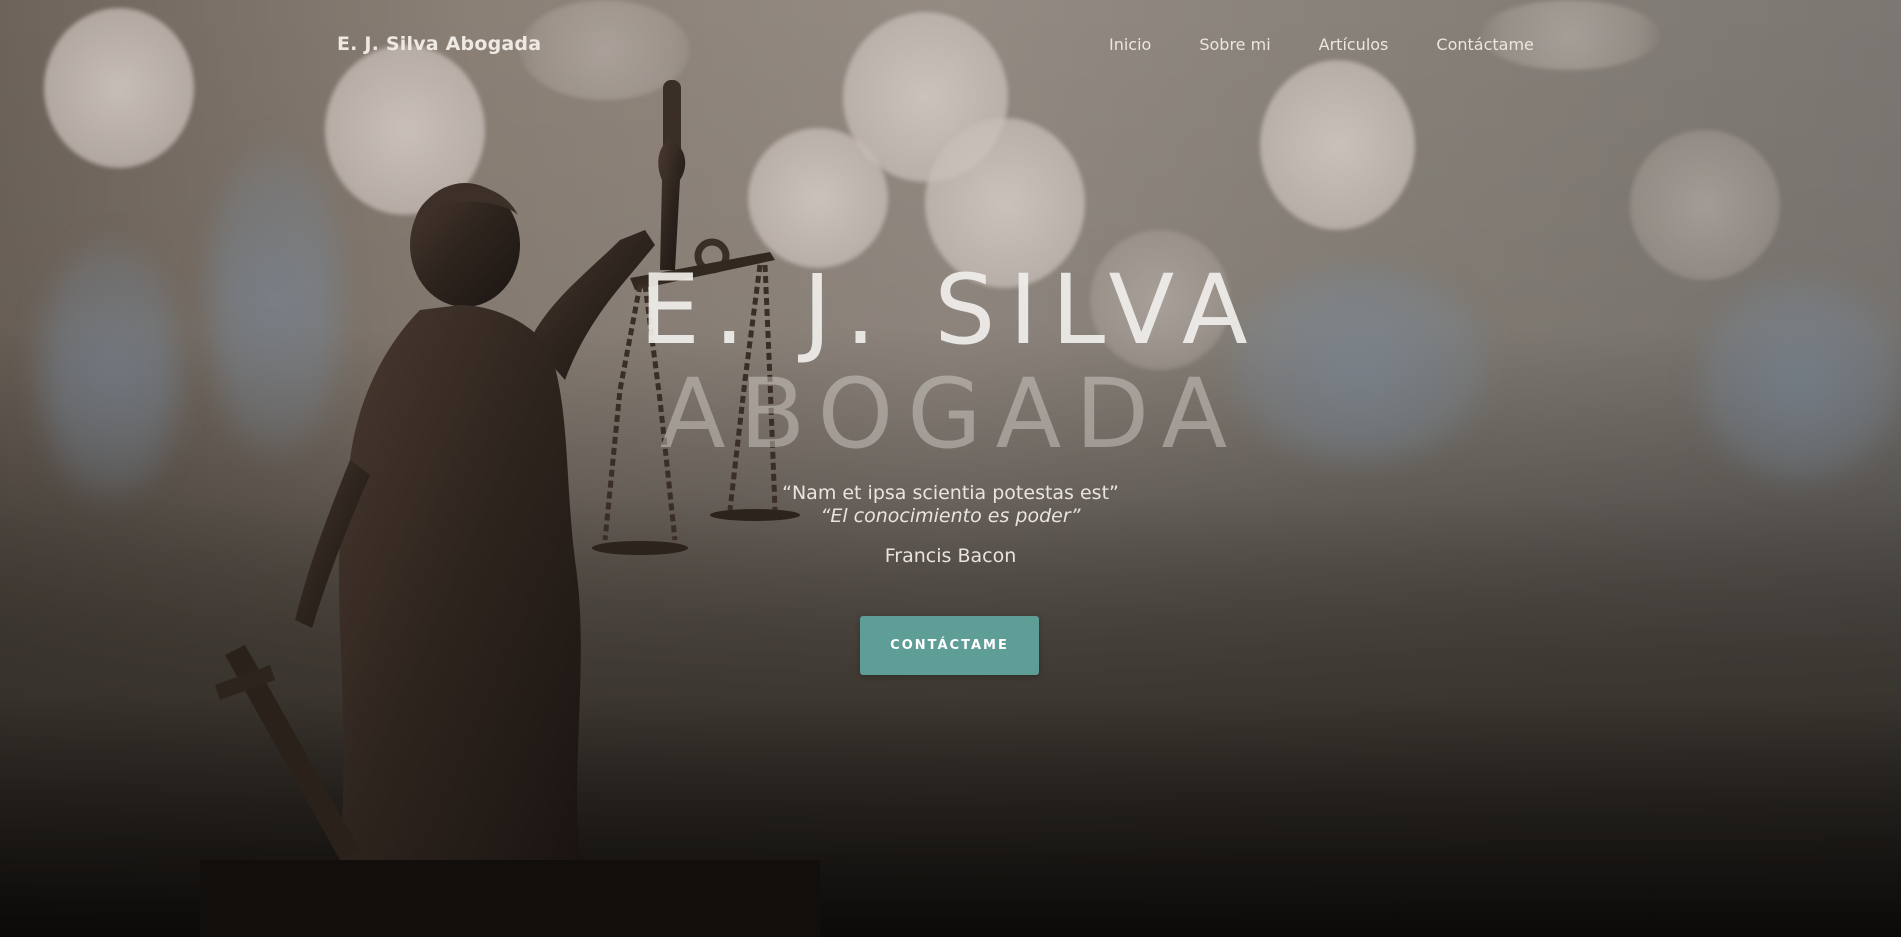  Describe the element at coordinates (439, 44) in the screenshot. I see `brand-logo-link: E. J. Silva Abogada` at that location.